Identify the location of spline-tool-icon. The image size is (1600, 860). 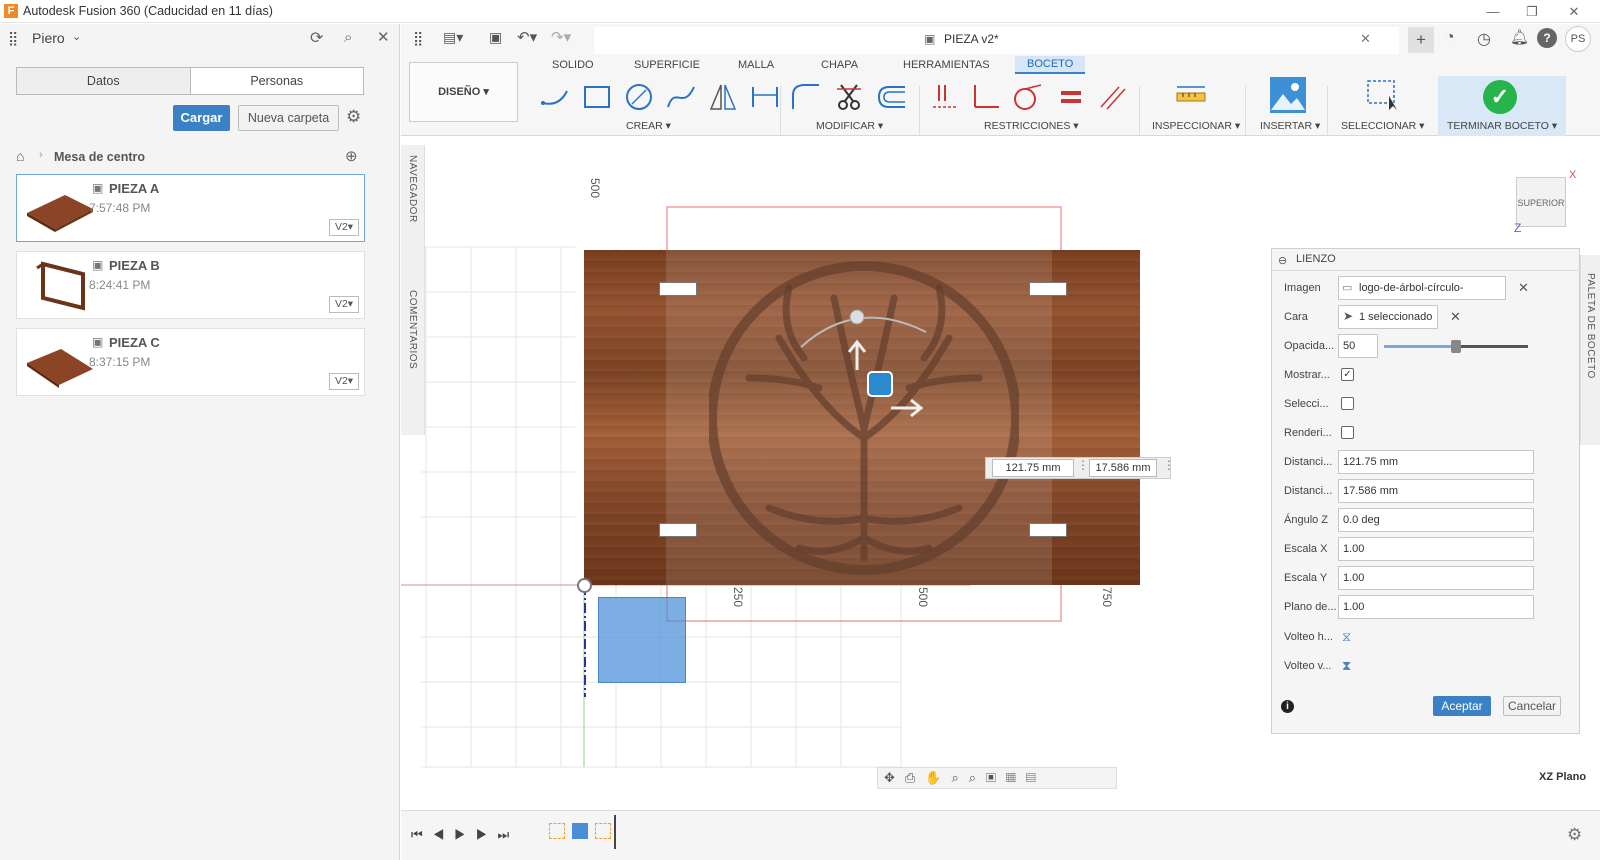
(681, 97).